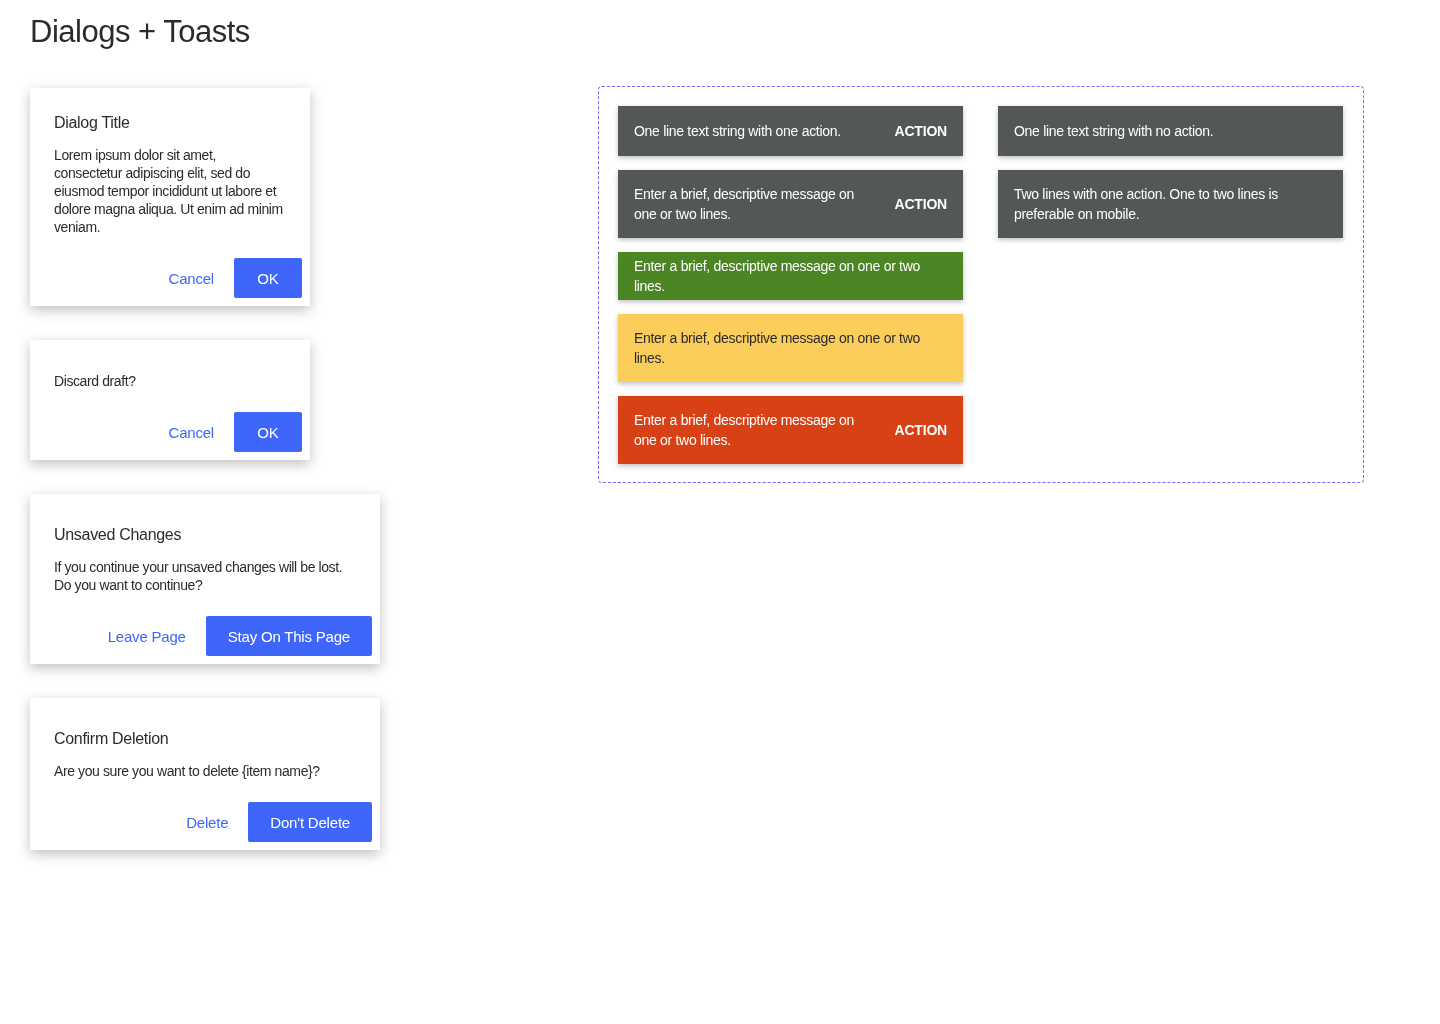 Image resolution: width=1440 pixels, height=1024 pixels. Describe the element at coordinates (140, 32) in the screenshot. I see `page-title: Dialogs + Toasts` at that location.